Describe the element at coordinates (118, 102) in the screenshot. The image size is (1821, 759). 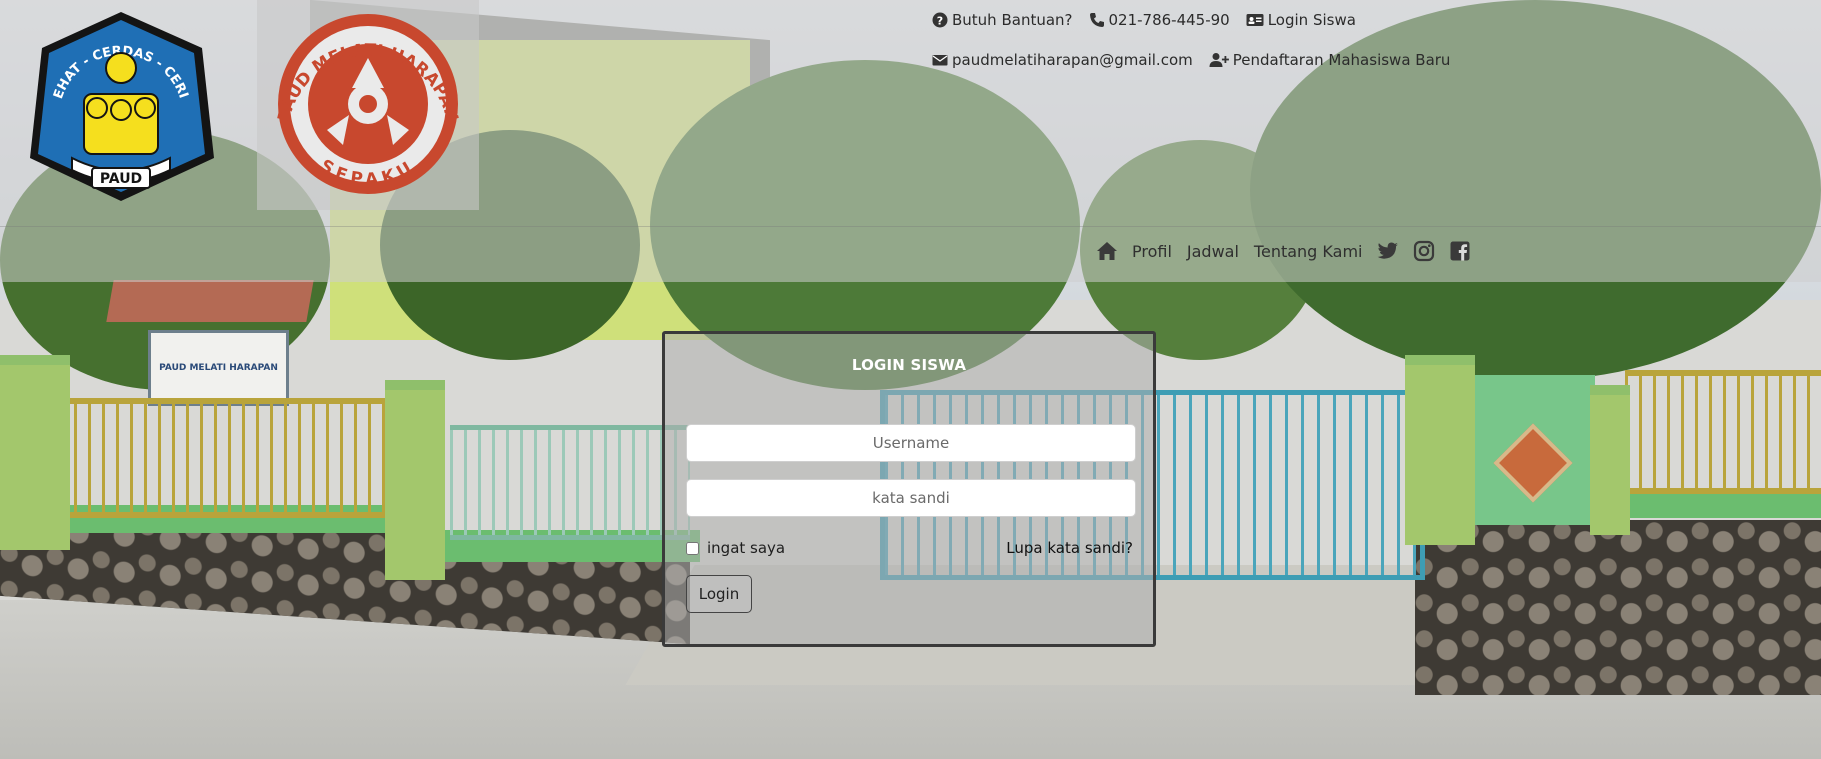
I see `tut-wuri-paud-logo: SEHAT - CERDAS - CERIA PAUD` at that location.